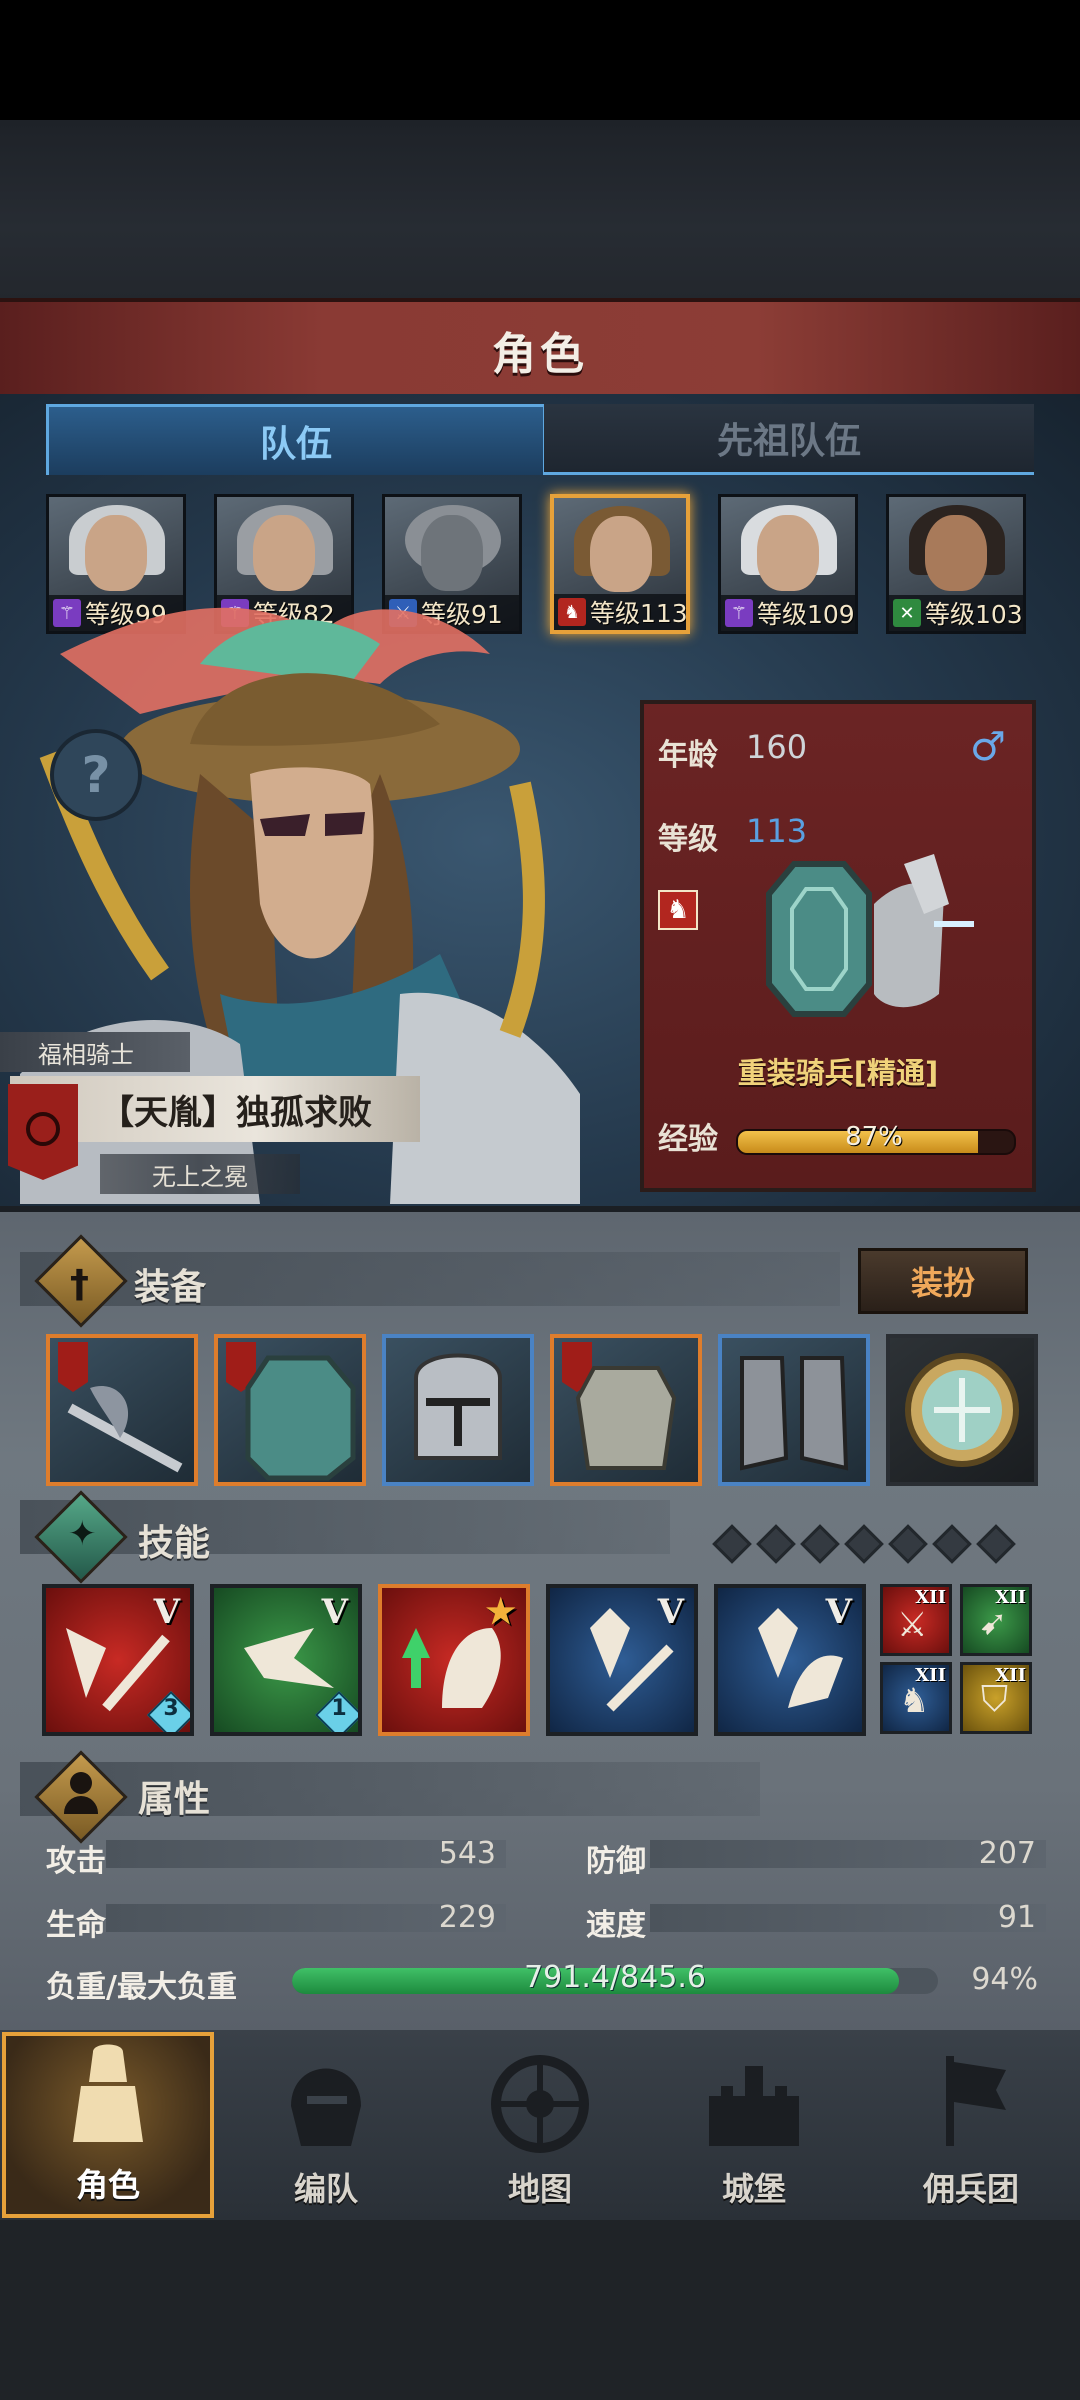  Describe the element at coordinates (874, 1137) in the screenshot. I see `exp-percent: 87%` at that location.